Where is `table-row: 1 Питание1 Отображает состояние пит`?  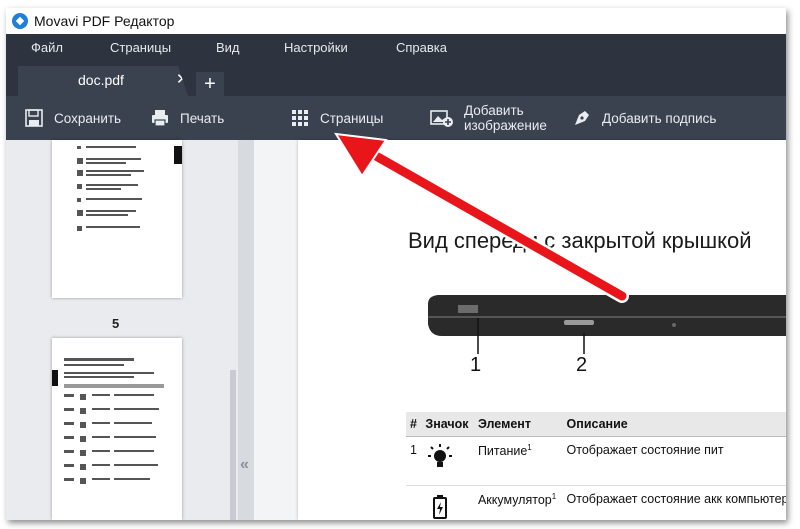
table-row: 1 Питание1 Отображает состояние пит is located at coordinates (596, 461).